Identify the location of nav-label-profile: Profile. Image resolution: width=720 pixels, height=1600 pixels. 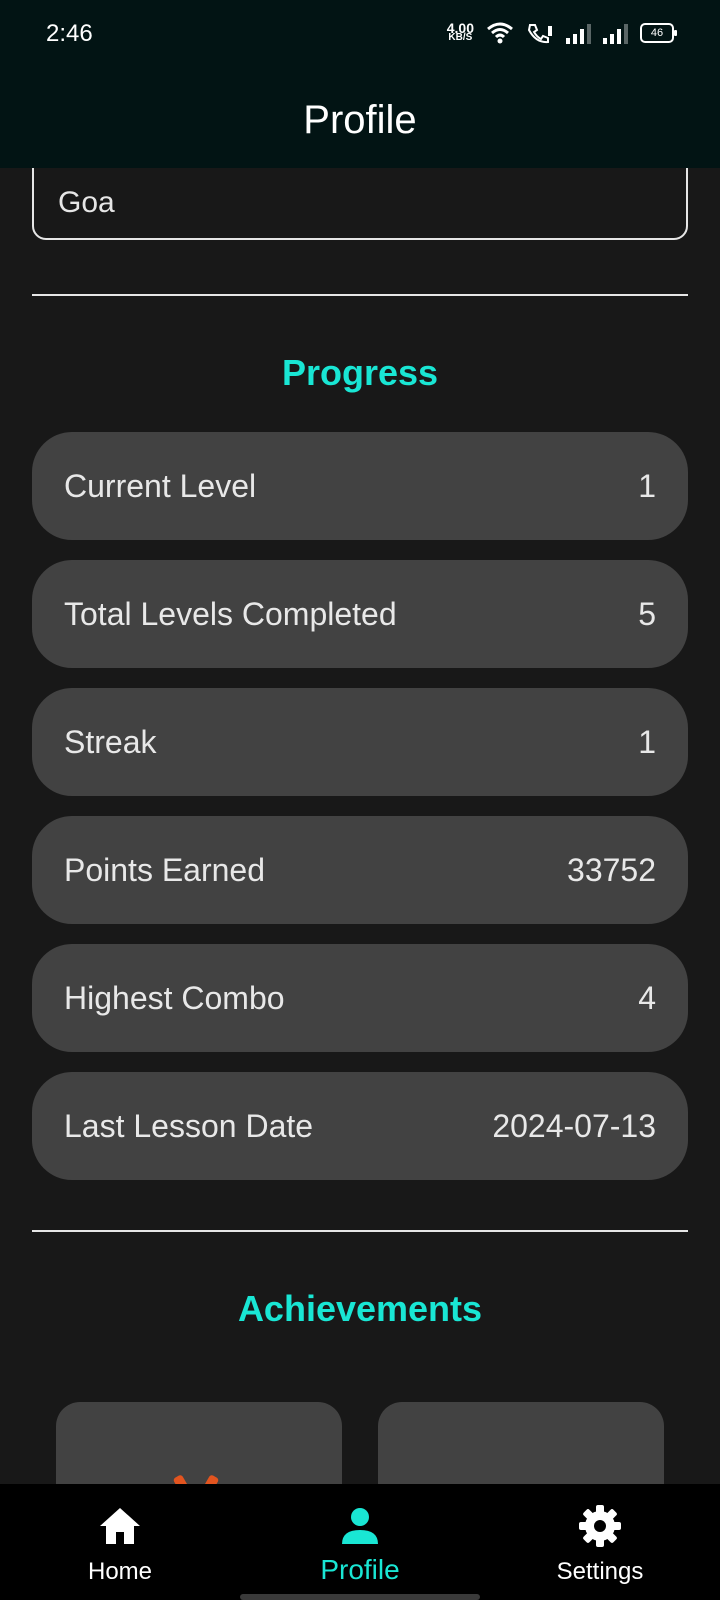
(360, 1569).